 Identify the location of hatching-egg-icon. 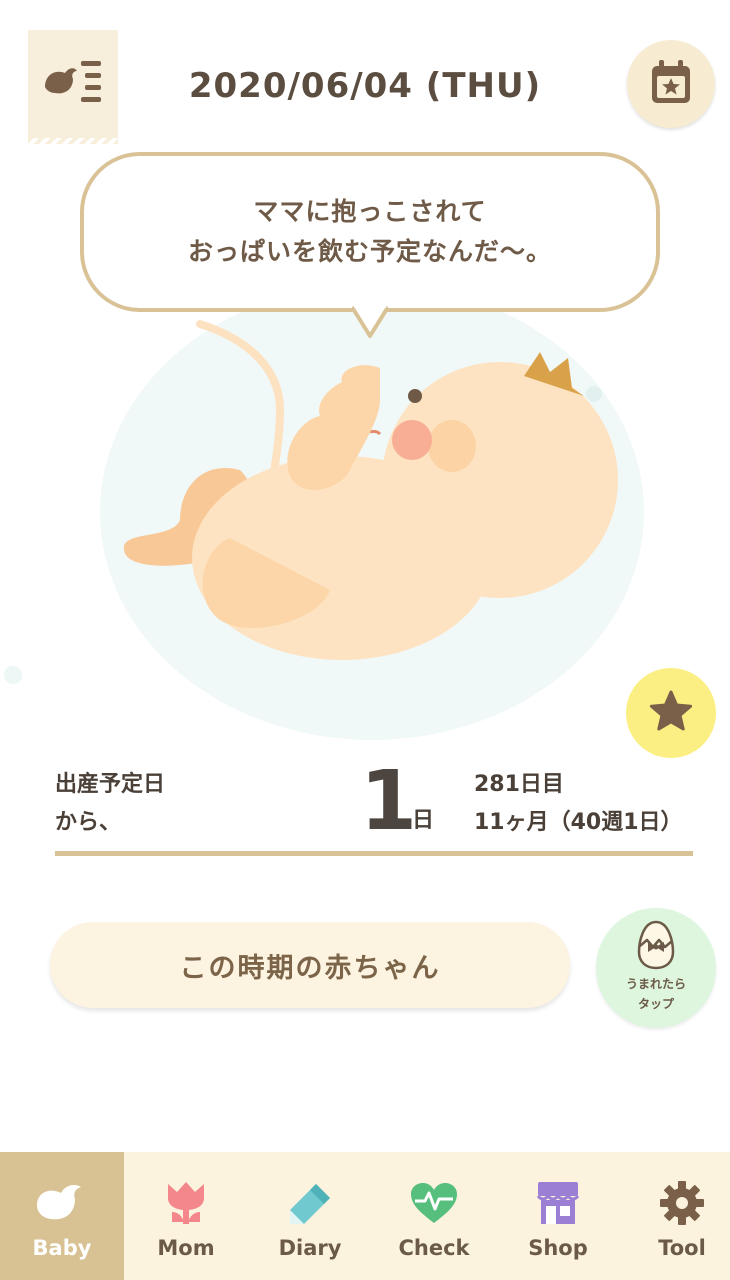
(656, 947).